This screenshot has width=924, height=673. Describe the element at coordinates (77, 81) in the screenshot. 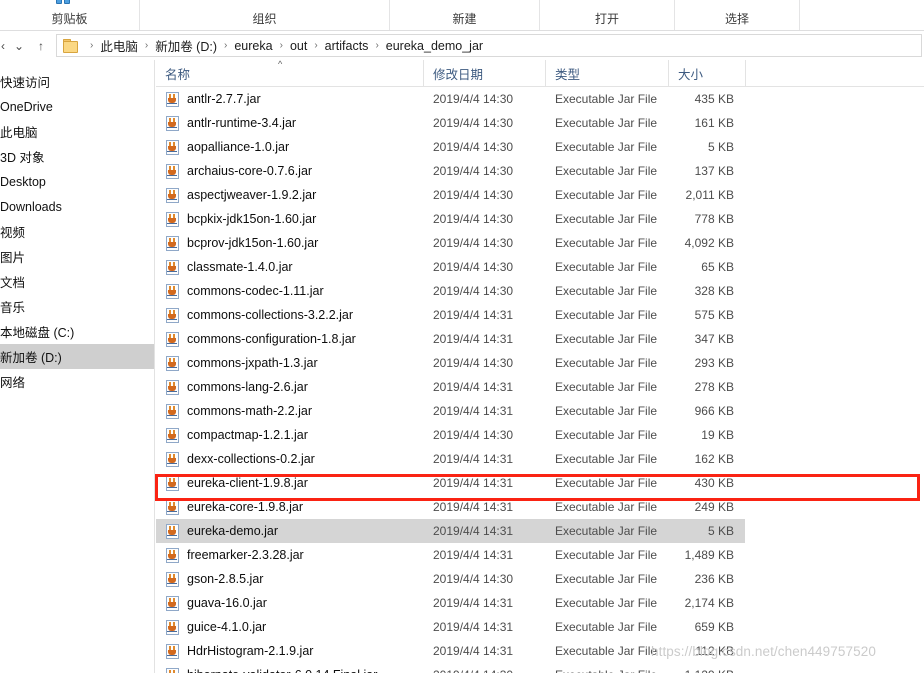

I see `sidebar-item-quick-access: 快速访问` at that location.